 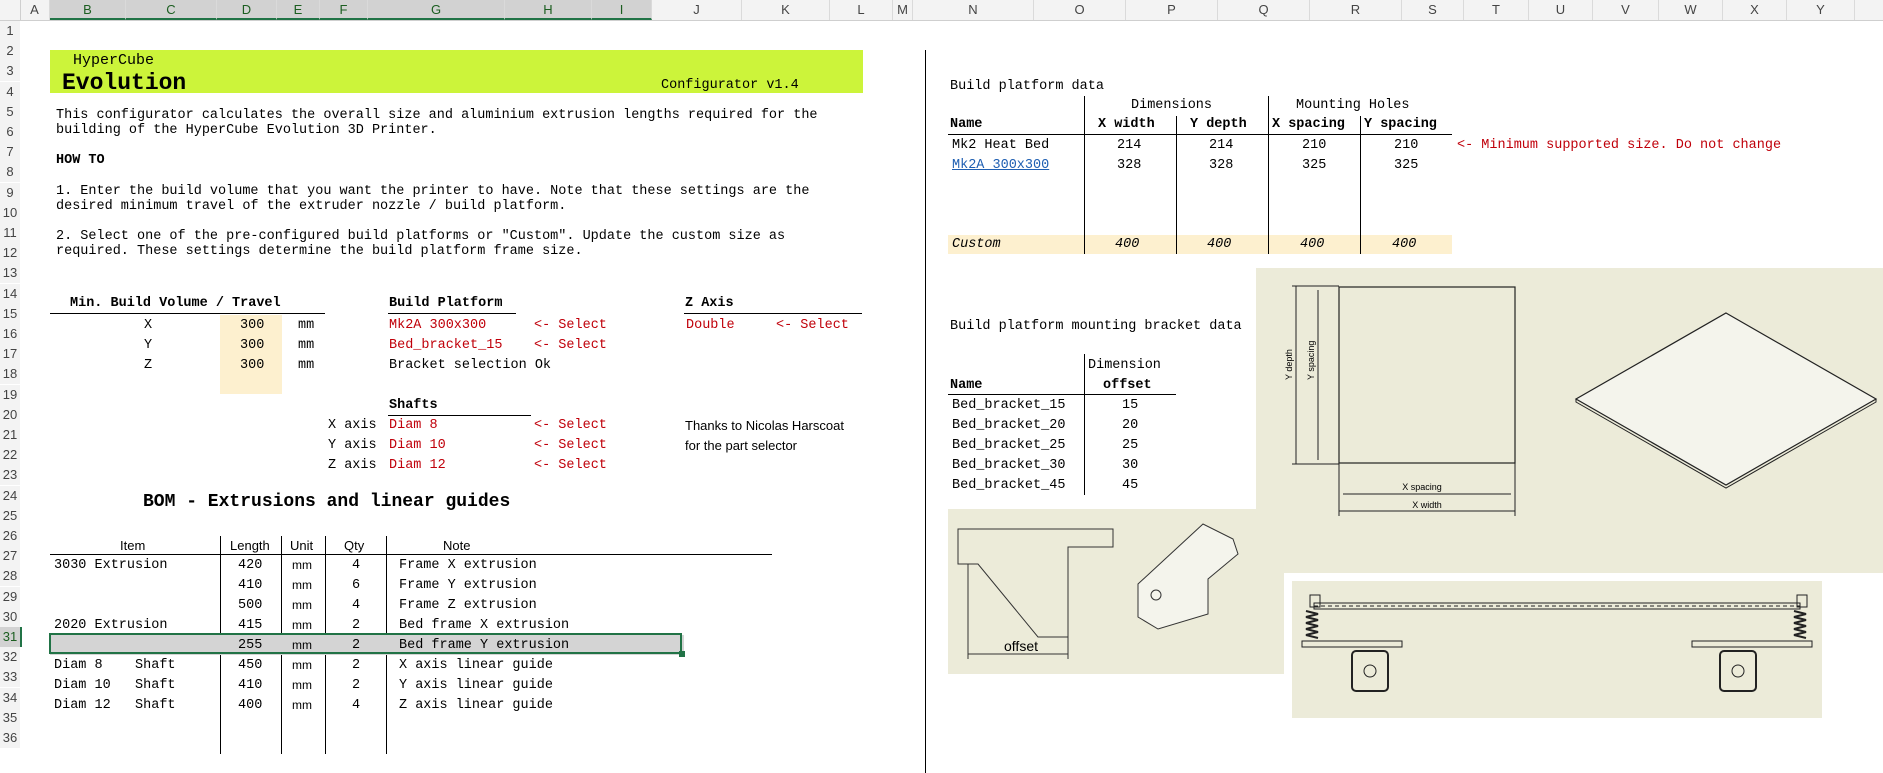 What do you see at coordinates (548, 10) in the screenshot?
I see `column-header-H: H` at bounding box center [548, 10].